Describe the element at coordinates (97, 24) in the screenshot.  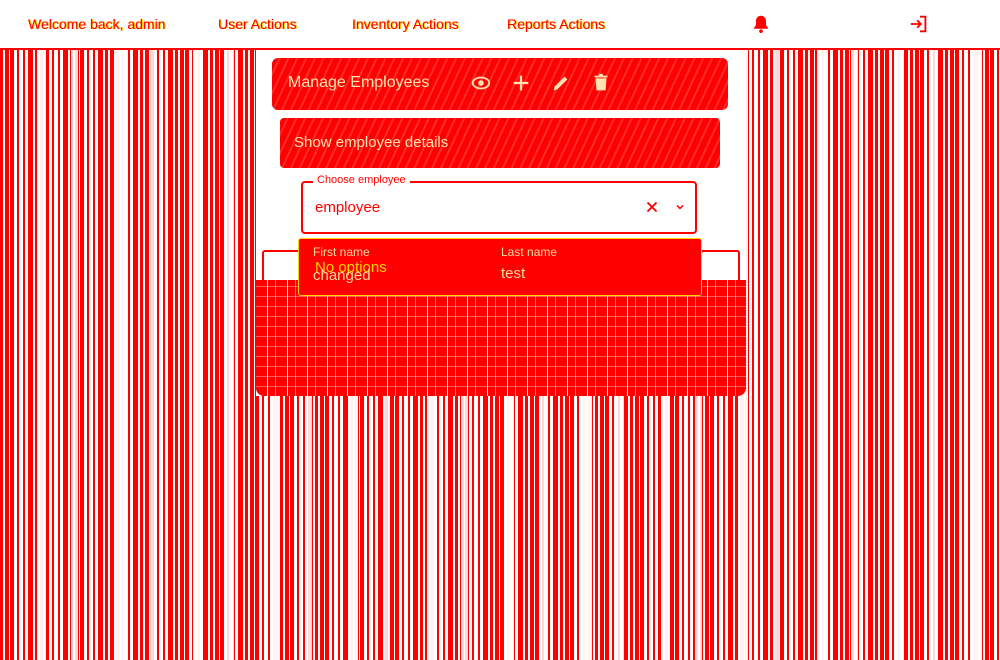
I see `welcome-text: Welcome back, admin` at that location.